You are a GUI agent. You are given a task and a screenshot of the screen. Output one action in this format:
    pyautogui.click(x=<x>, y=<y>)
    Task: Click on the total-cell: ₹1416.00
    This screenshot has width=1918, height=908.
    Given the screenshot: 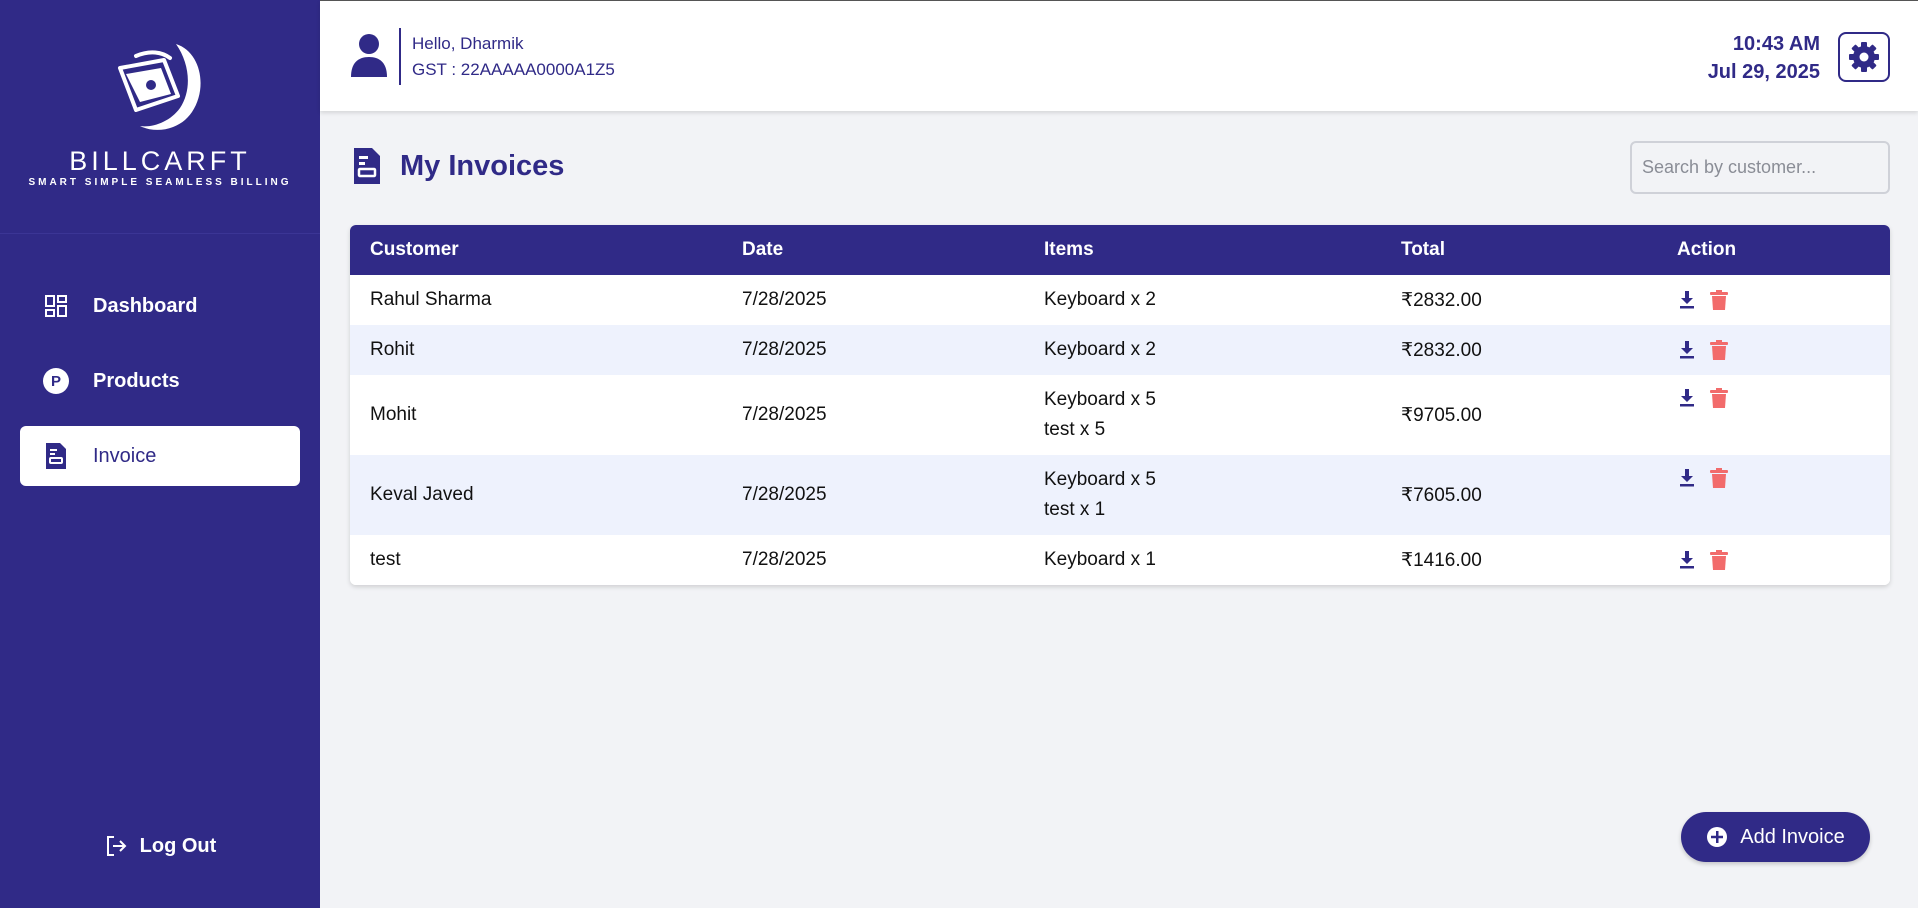 What is the action you would take?
    pyautogui.click(x=1441, y=560)
    